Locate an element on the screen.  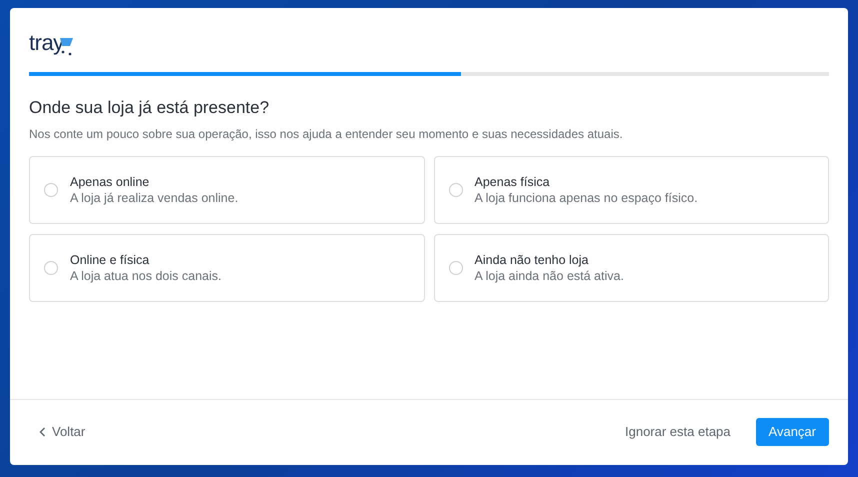
option-label: Online e física is located at coordinates (110, 260).